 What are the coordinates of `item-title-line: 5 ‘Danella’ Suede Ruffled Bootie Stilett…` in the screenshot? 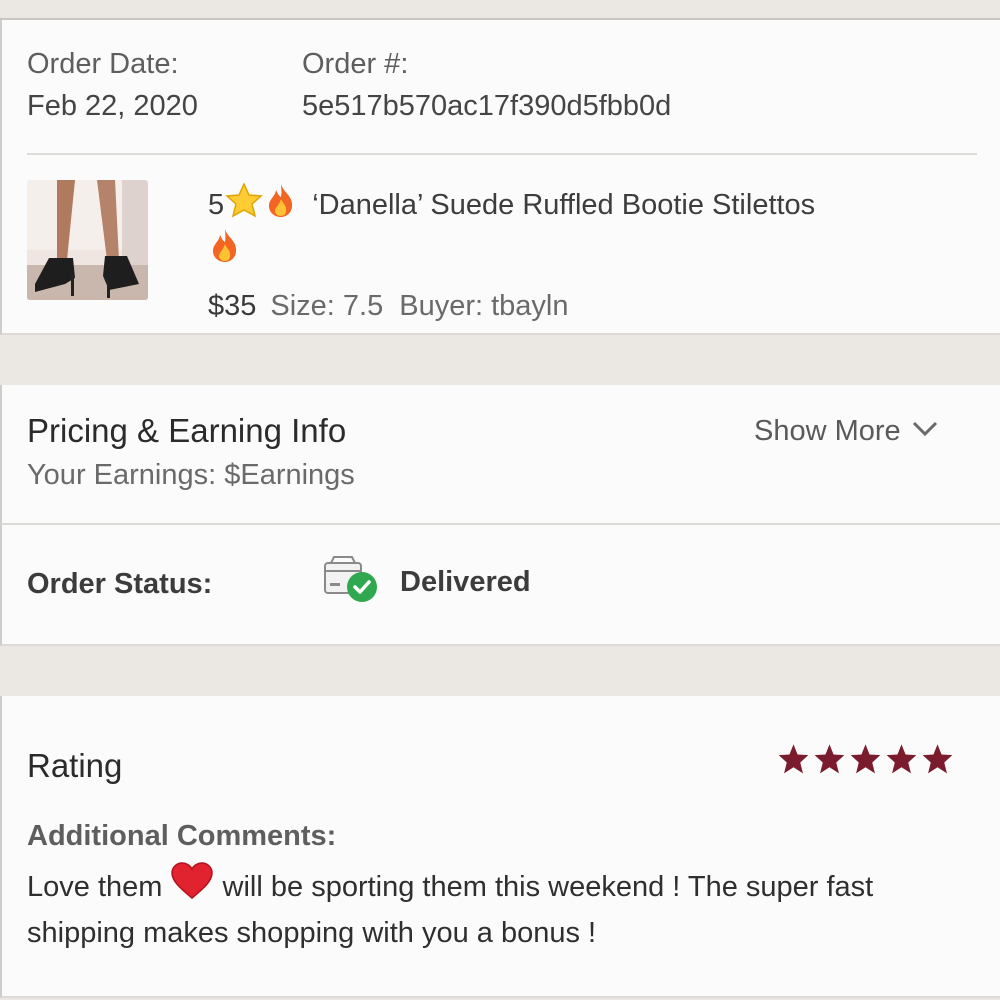 It's located at (511, 204).